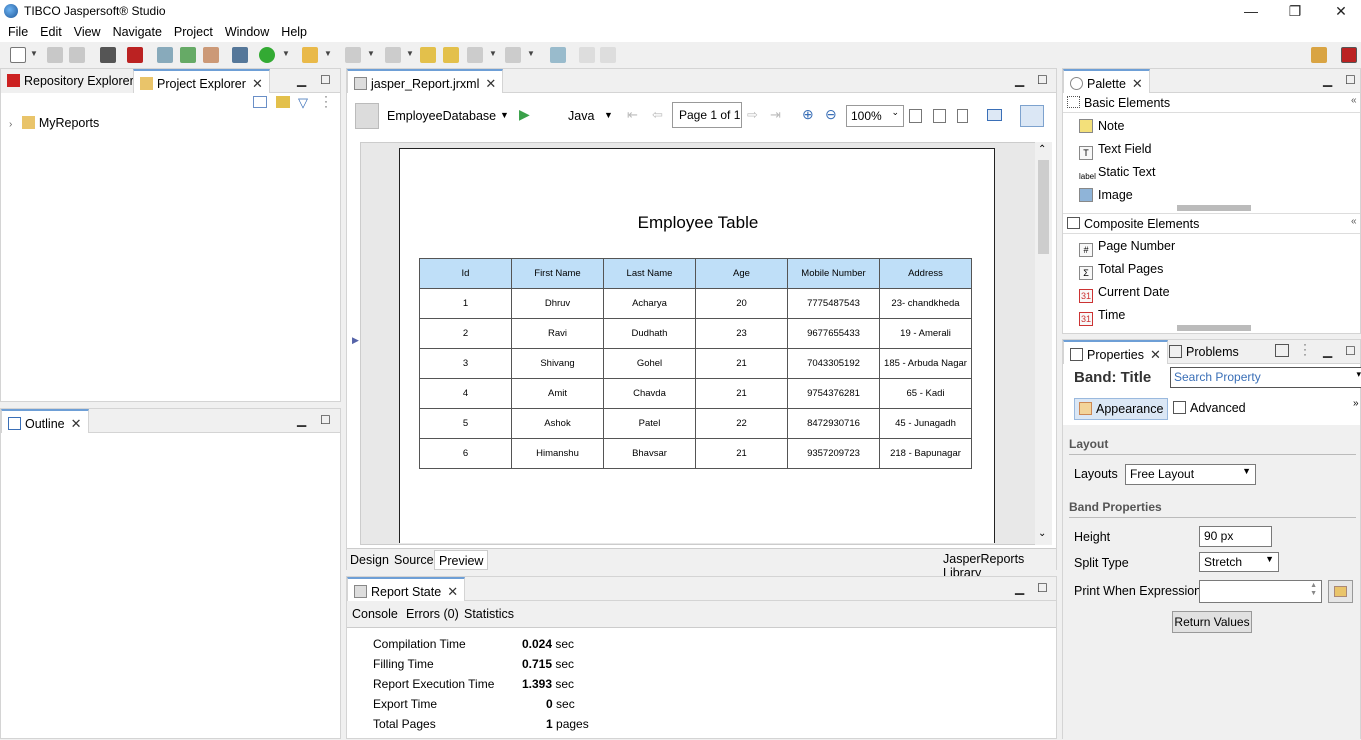 This screenshot has height=740, width=1361. What do you see at coordinates (1251, 11) in the screenshot?
I see `minimize-button: —` at bounding box center [1251, 11].